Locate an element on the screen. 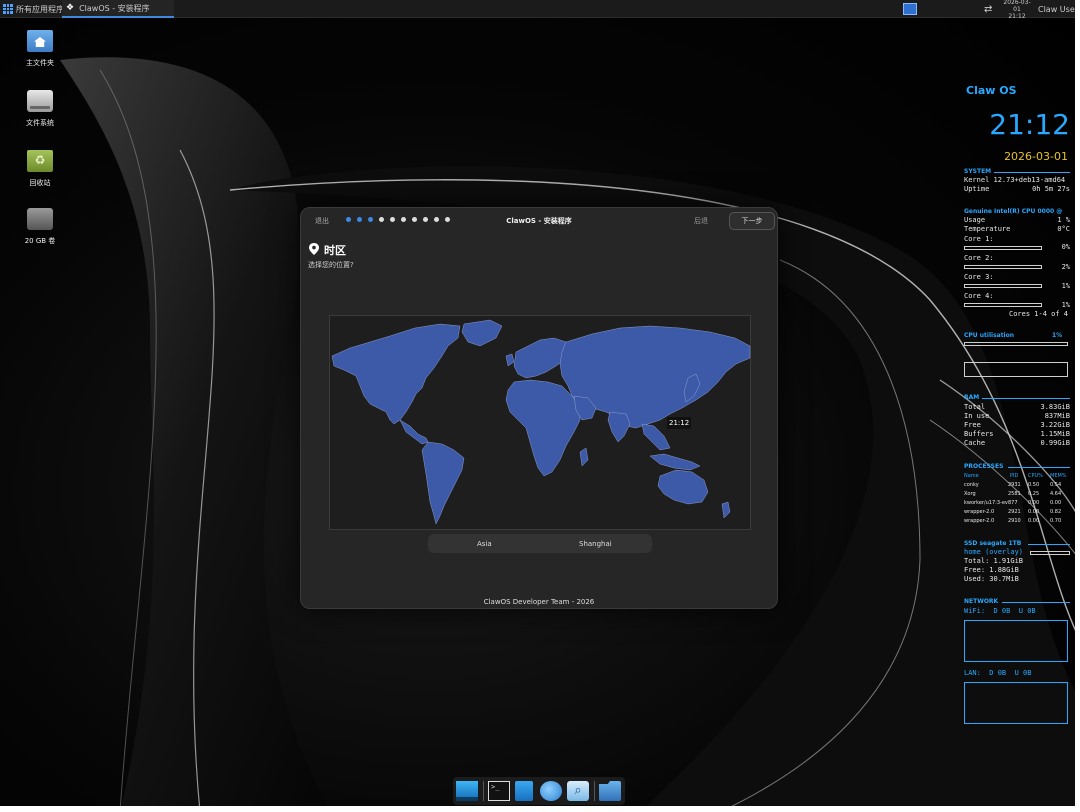  file-manager-icon is located at coordinates (524, 791).